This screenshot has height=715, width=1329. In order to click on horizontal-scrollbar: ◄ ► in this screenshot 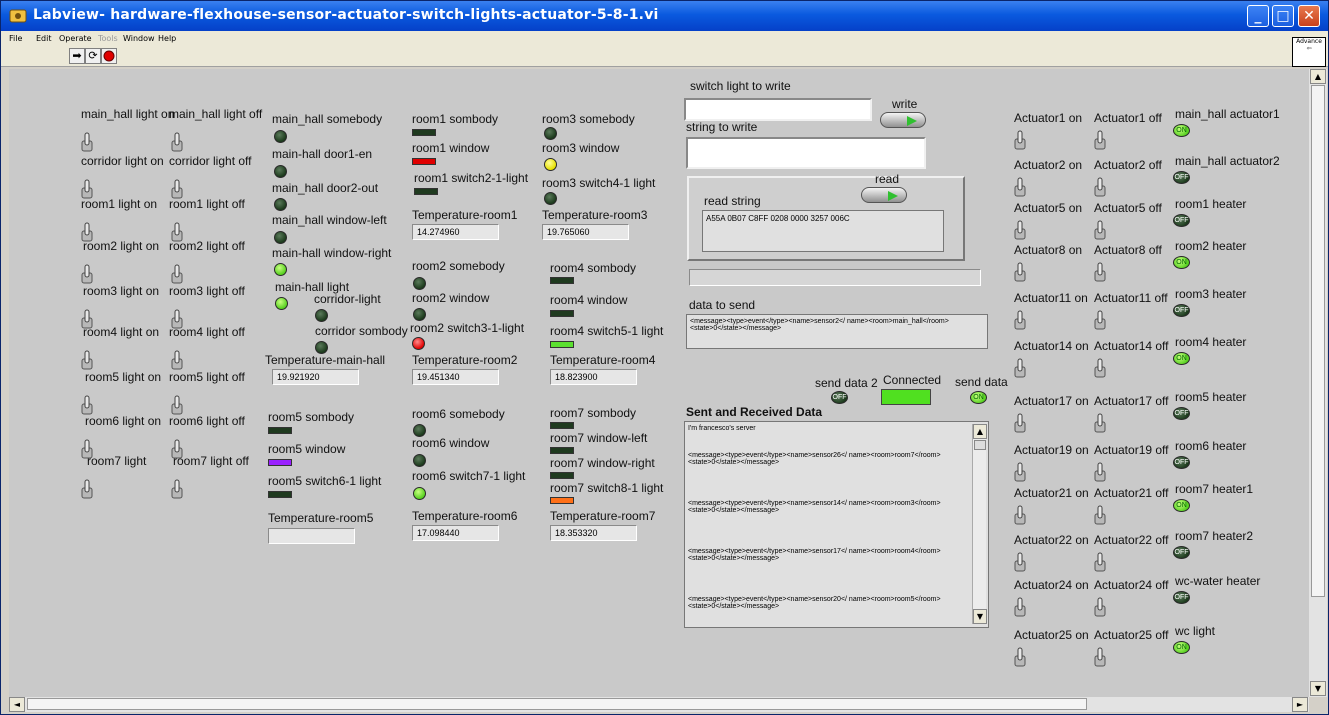, I will do `click(659, 704)`.